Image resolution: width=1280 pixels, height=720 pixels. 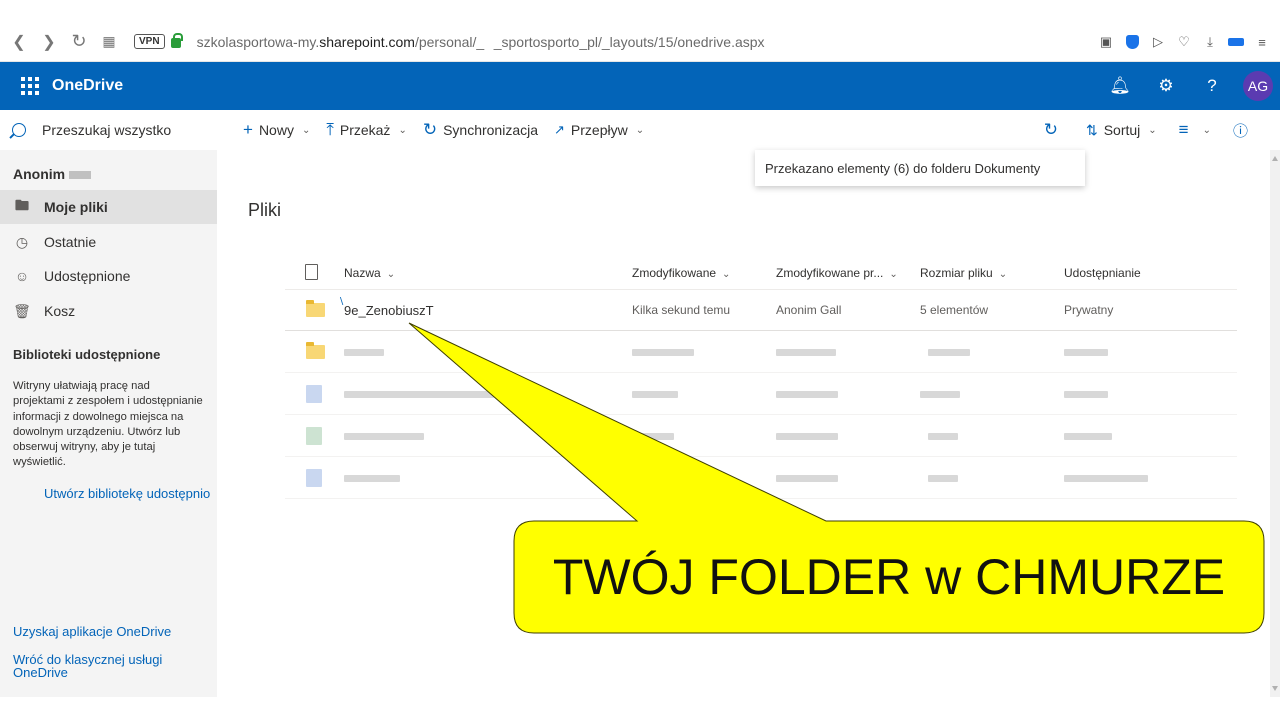 I want to click on classic-onedrive-link: Wróć do klasycznej usługi OneDrive, so click(x=98, y=666).